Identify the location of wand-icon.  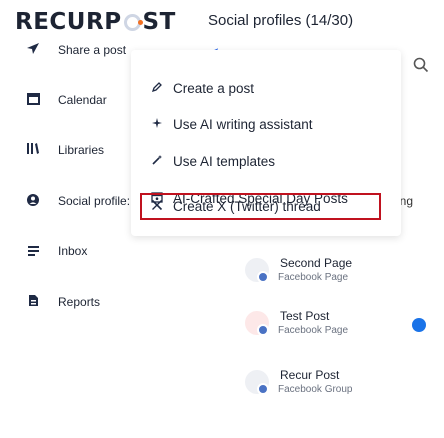
(157, 161).